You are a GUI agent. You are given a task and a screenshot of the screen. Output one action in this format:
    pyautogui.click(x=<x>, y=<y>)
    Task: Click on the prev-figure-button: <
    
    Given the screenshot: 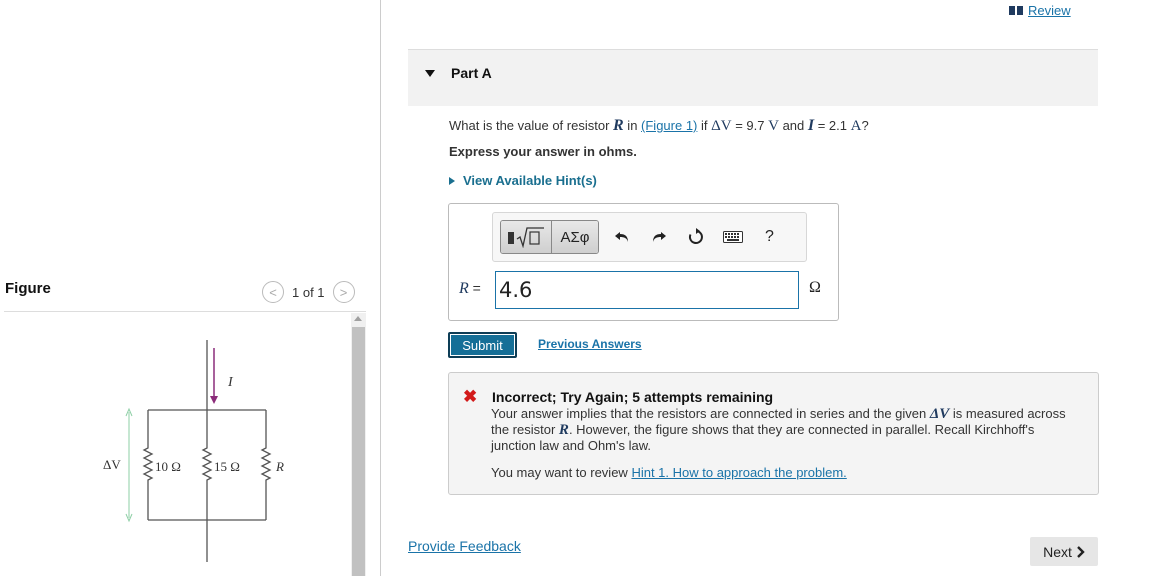 What is the action you would take?
    pyautogui.click(x=273, y=292)
    